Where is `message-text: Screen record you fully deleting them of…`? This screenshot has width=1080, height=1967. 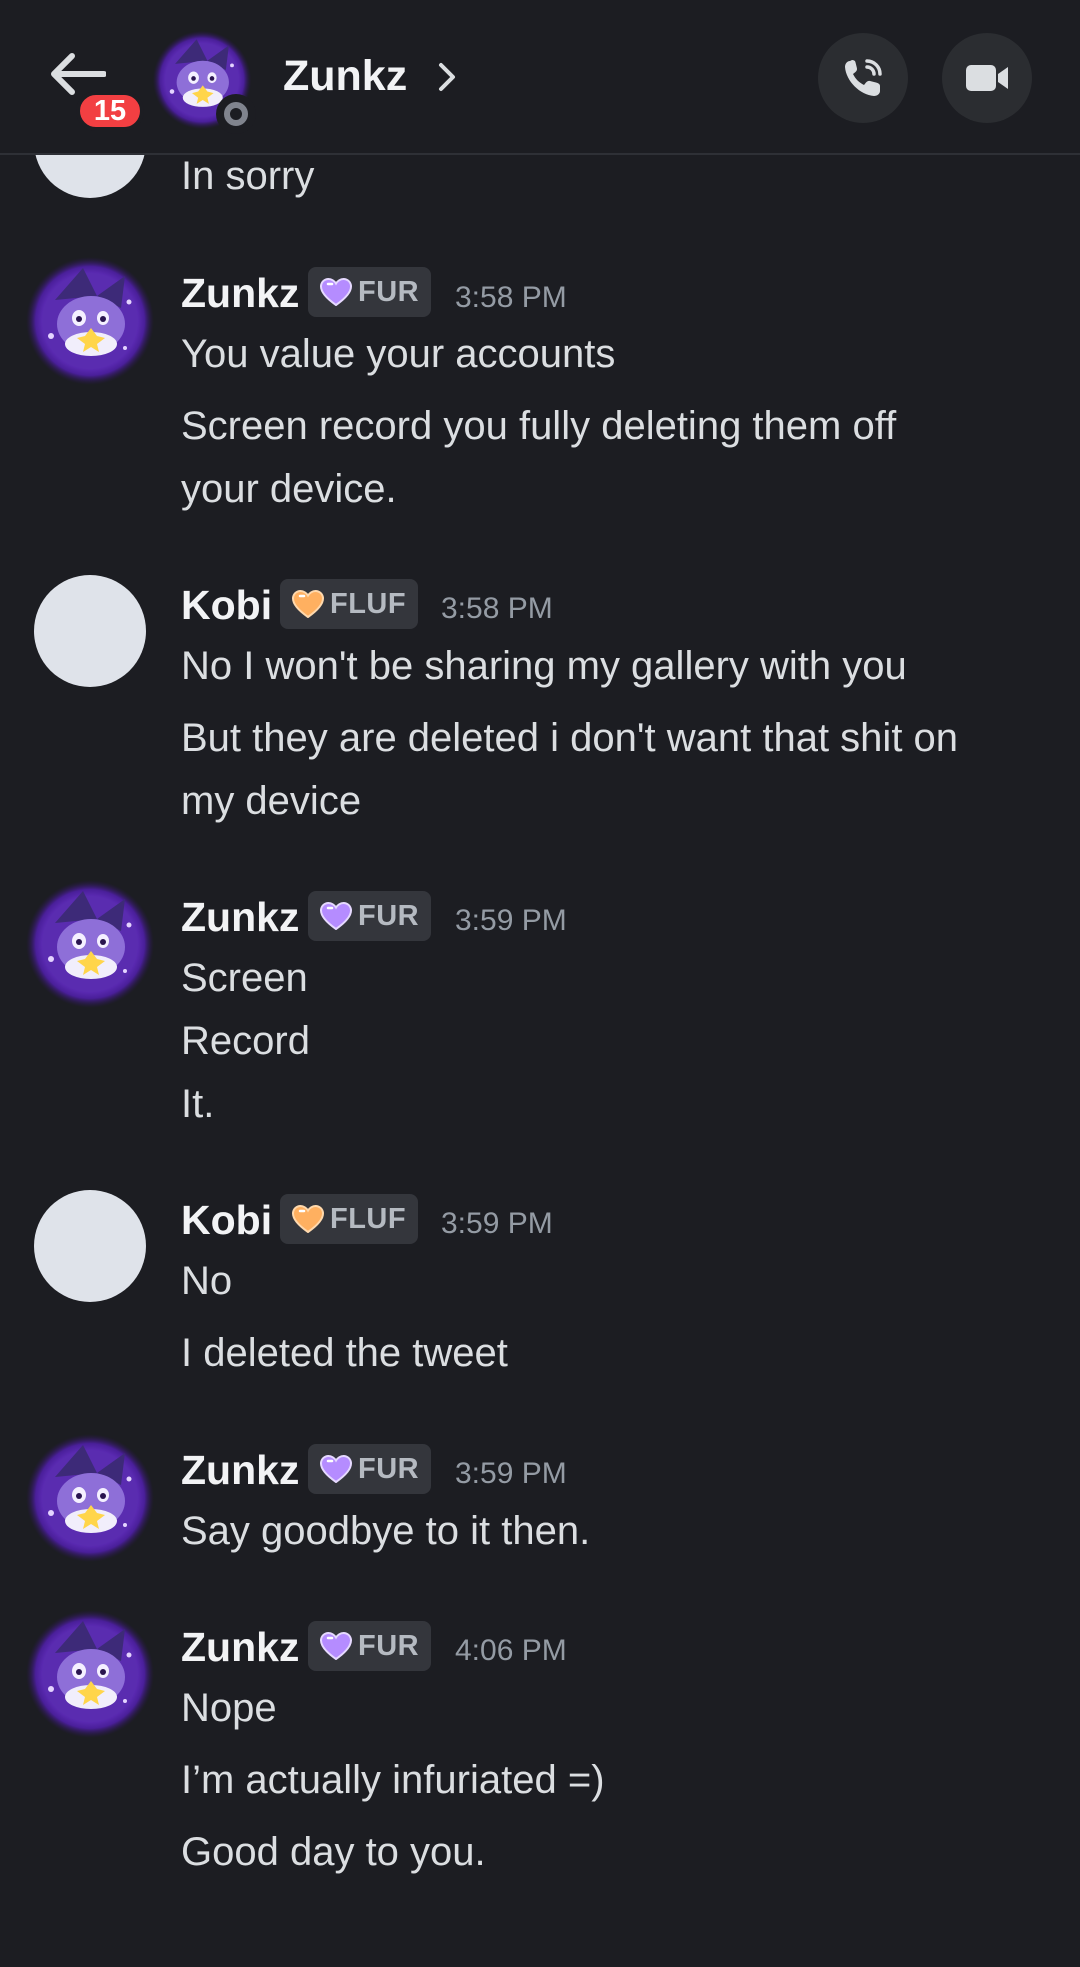 message-text: Screen record you fully deleting them of… is located at coordinates (539, 426).